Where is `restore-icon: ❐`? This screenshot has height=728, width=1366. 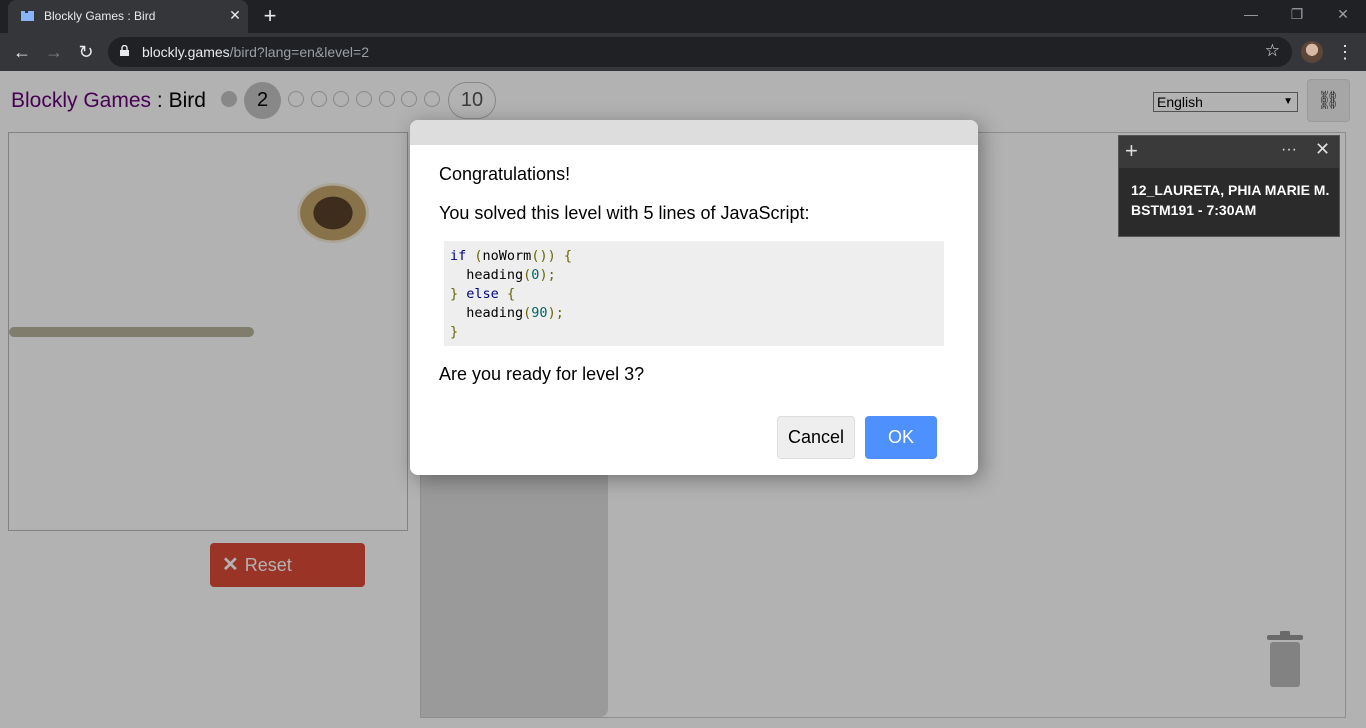 restore-icon: ❐ is located at coordinates (1297, 14).